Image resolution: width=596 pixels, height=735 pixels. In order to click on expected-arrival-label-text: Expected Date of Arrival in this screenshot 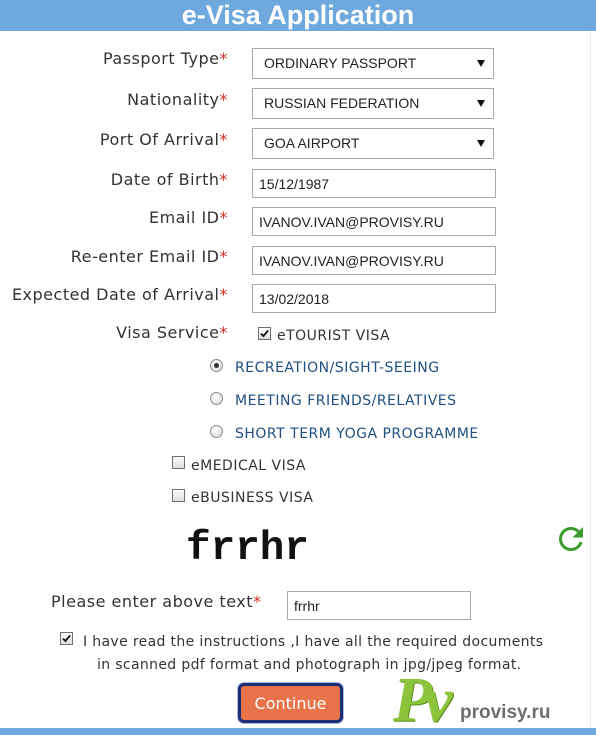, I will do `click(115, 294)`.